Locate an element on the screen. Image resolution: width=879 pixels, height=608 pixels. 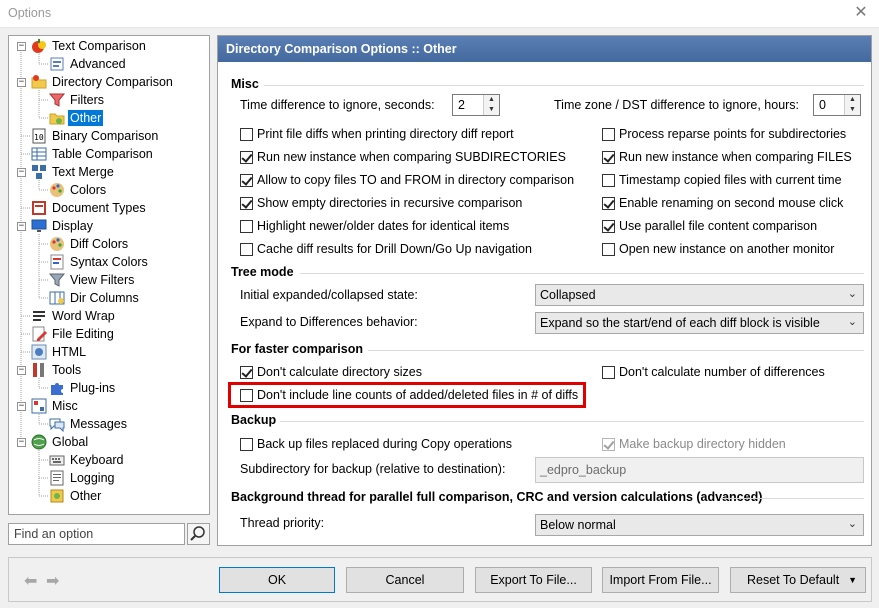
tree-item-keyboard: Keyboard is located at coordinates (87, 460).